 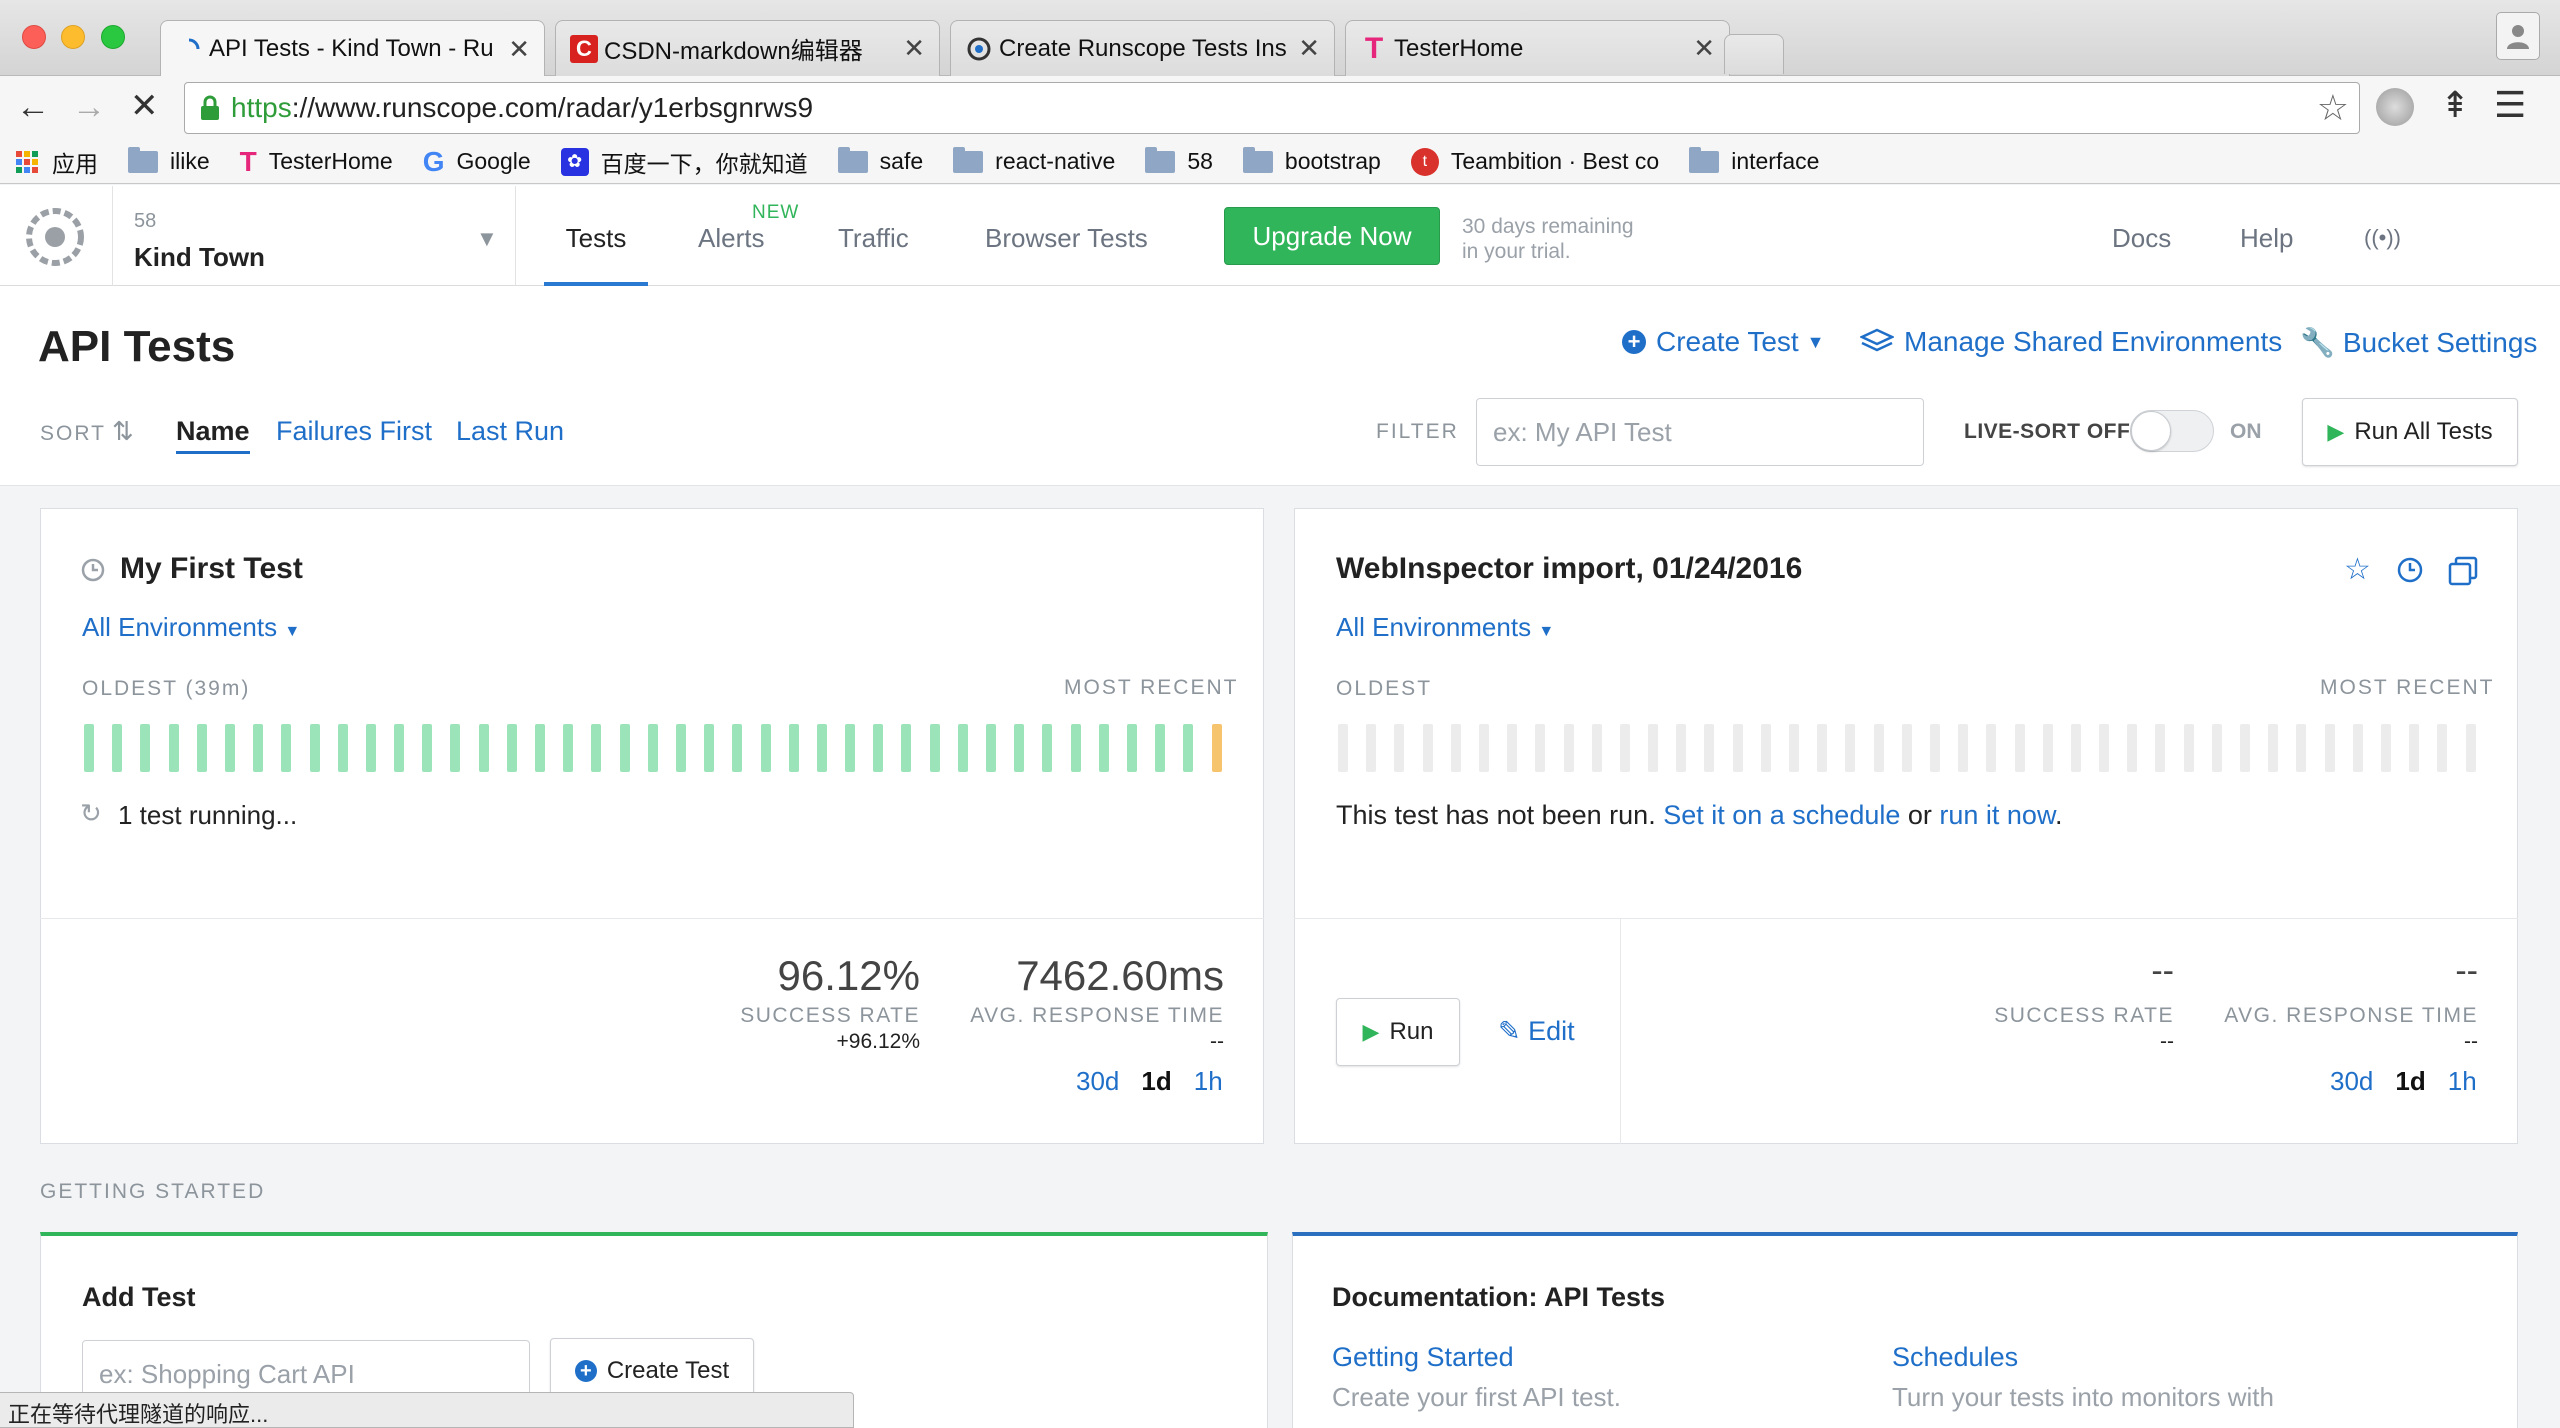 What do you see at coordinates (1537, 48) in the screenshot?
I see `browser-tab-testerhome: T TesterHome ✕` at bounding box center [1537, 48].